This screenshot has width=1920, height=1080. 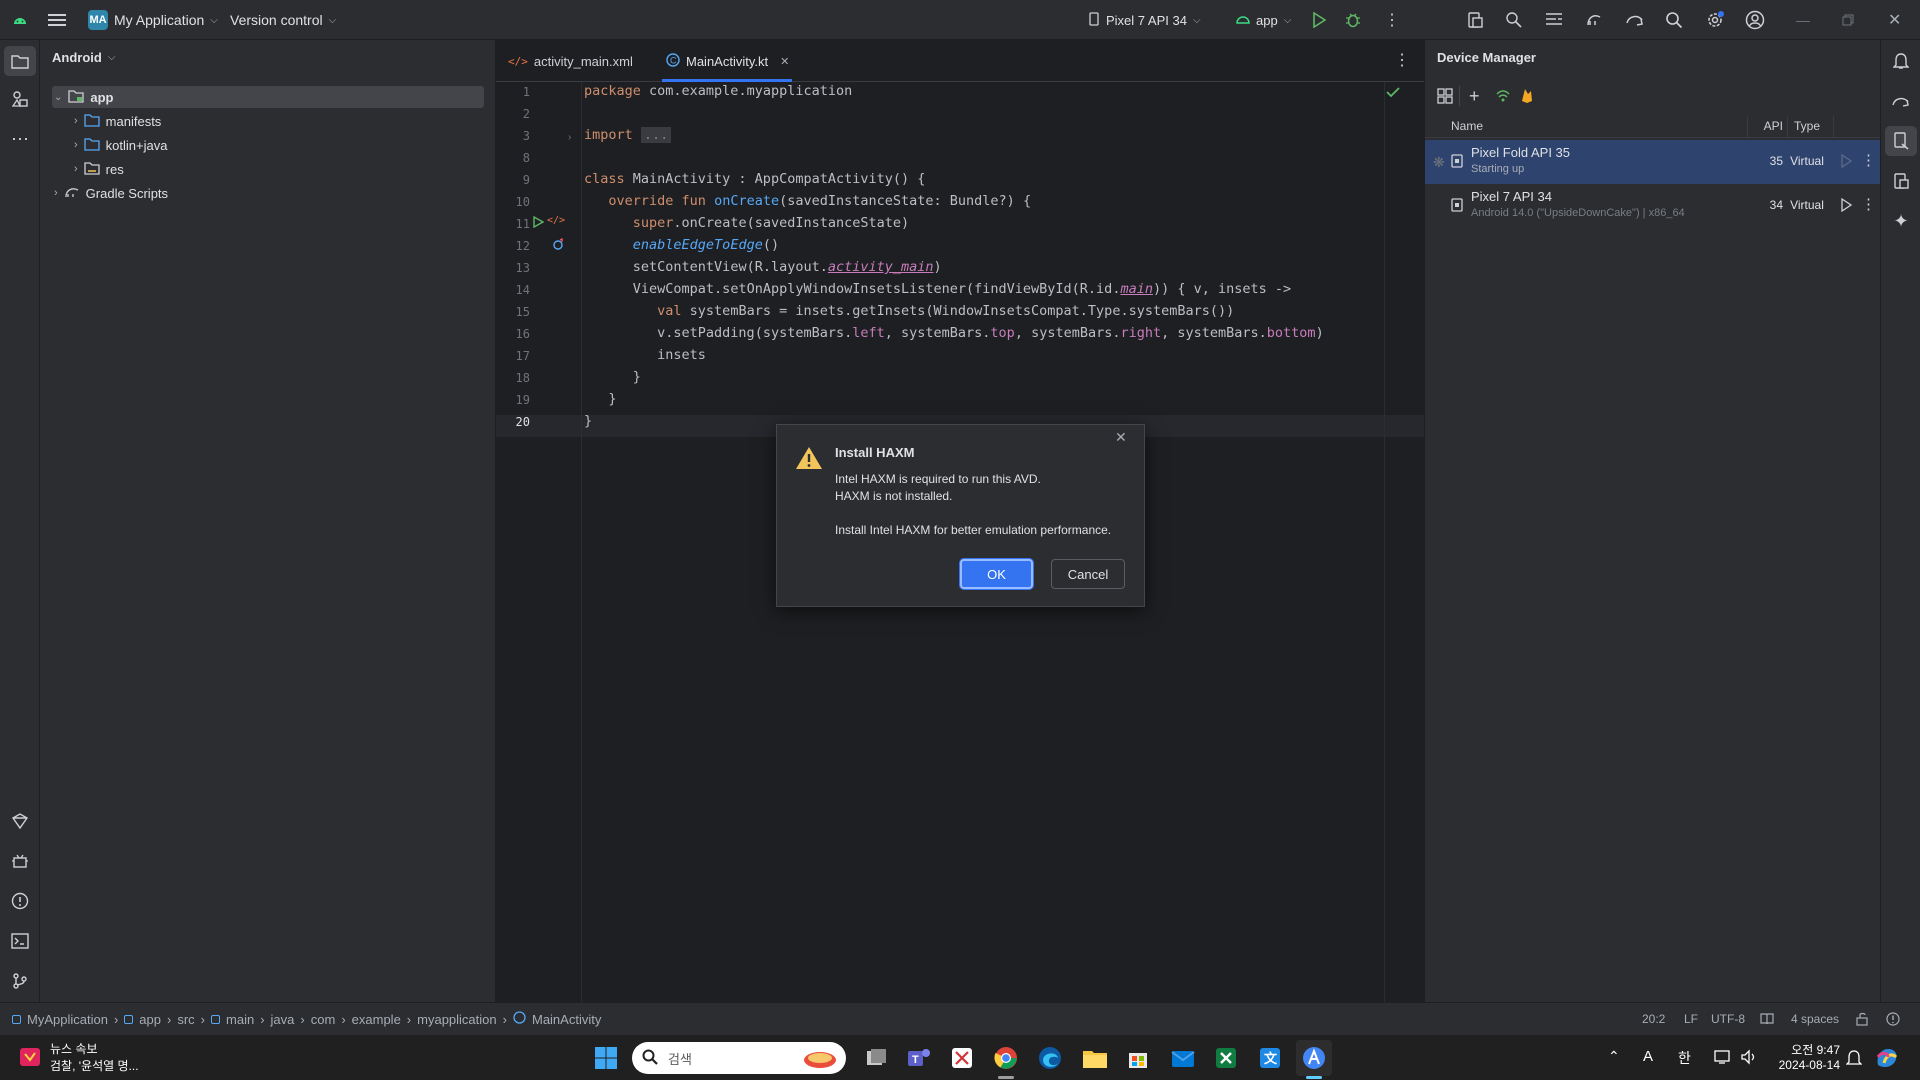 What do you see at coordinates (1314, 1059) in the screenshot?
I see `android-studio-icon` at bounding box center [1314, 1059].